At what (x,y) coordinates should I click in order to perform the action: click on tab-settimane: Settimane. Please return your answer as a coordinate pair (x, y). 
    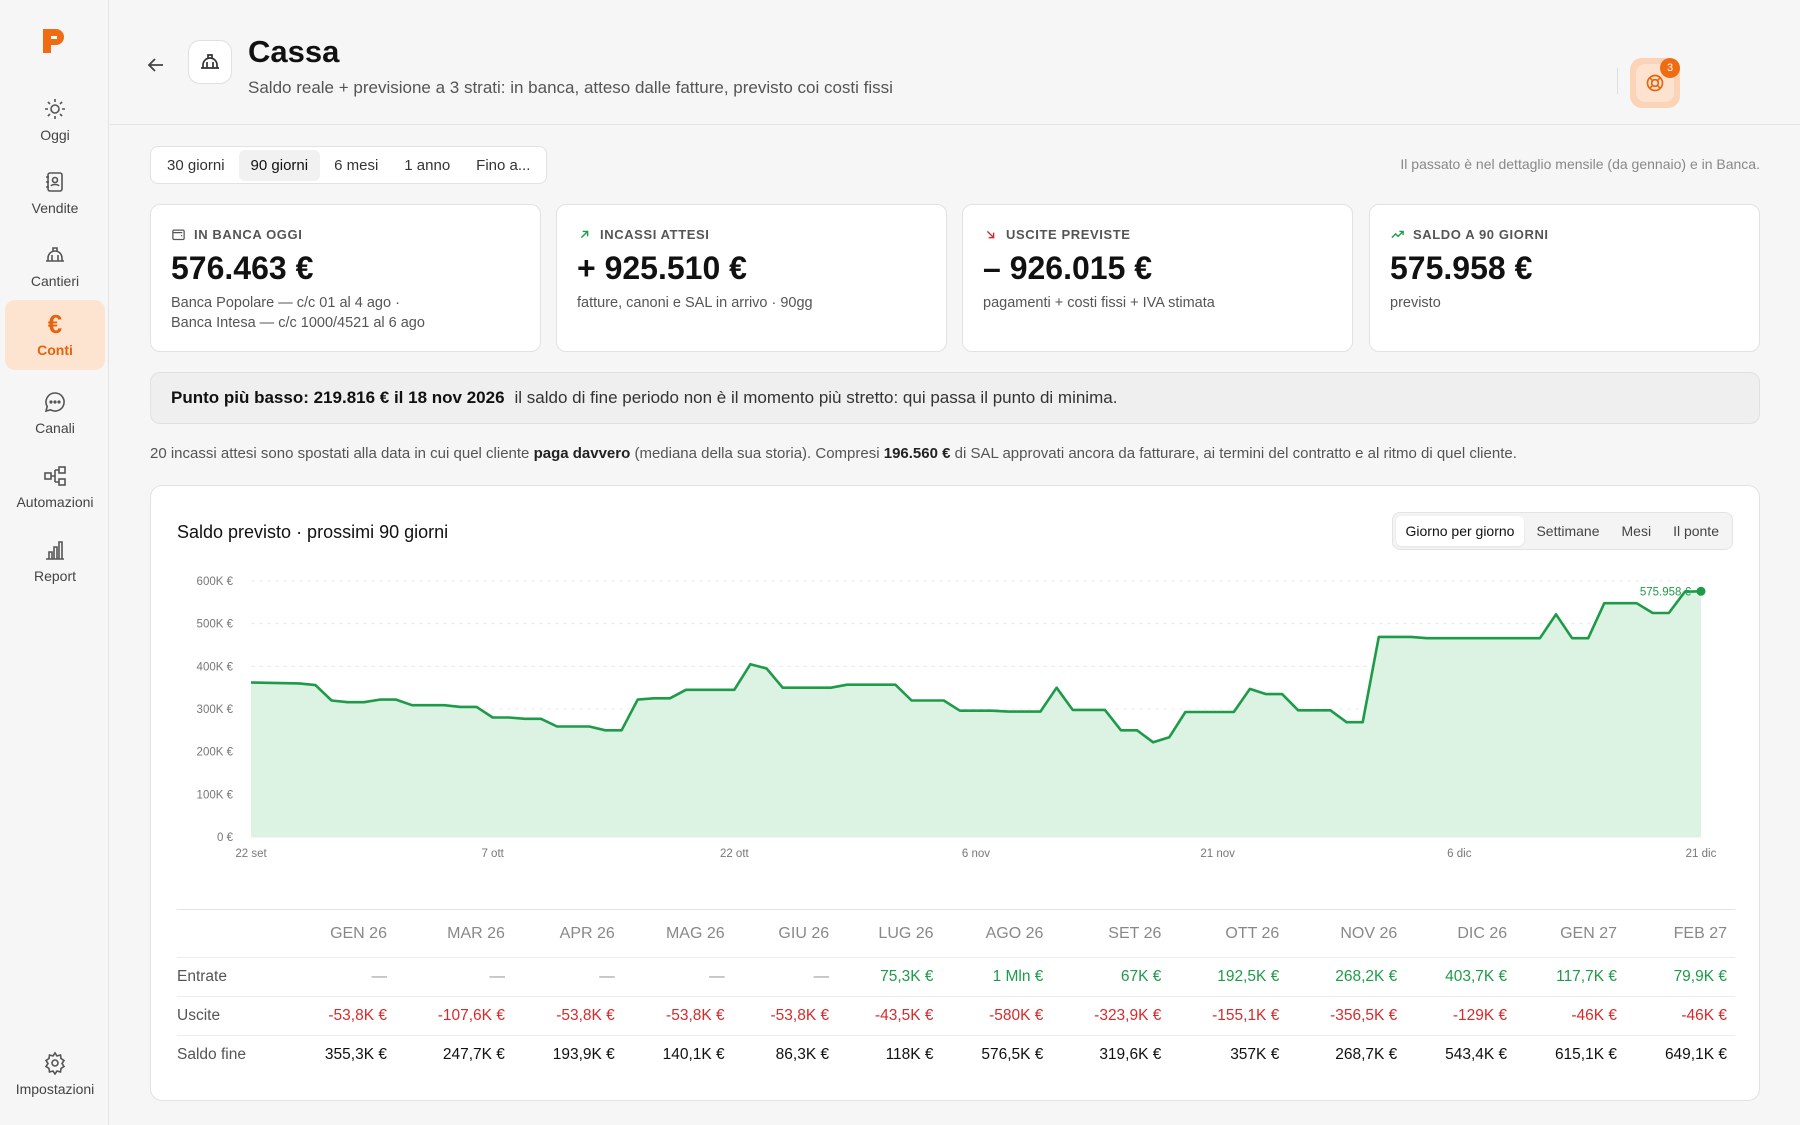
    Looking at the image, I should click on (1567, 531).